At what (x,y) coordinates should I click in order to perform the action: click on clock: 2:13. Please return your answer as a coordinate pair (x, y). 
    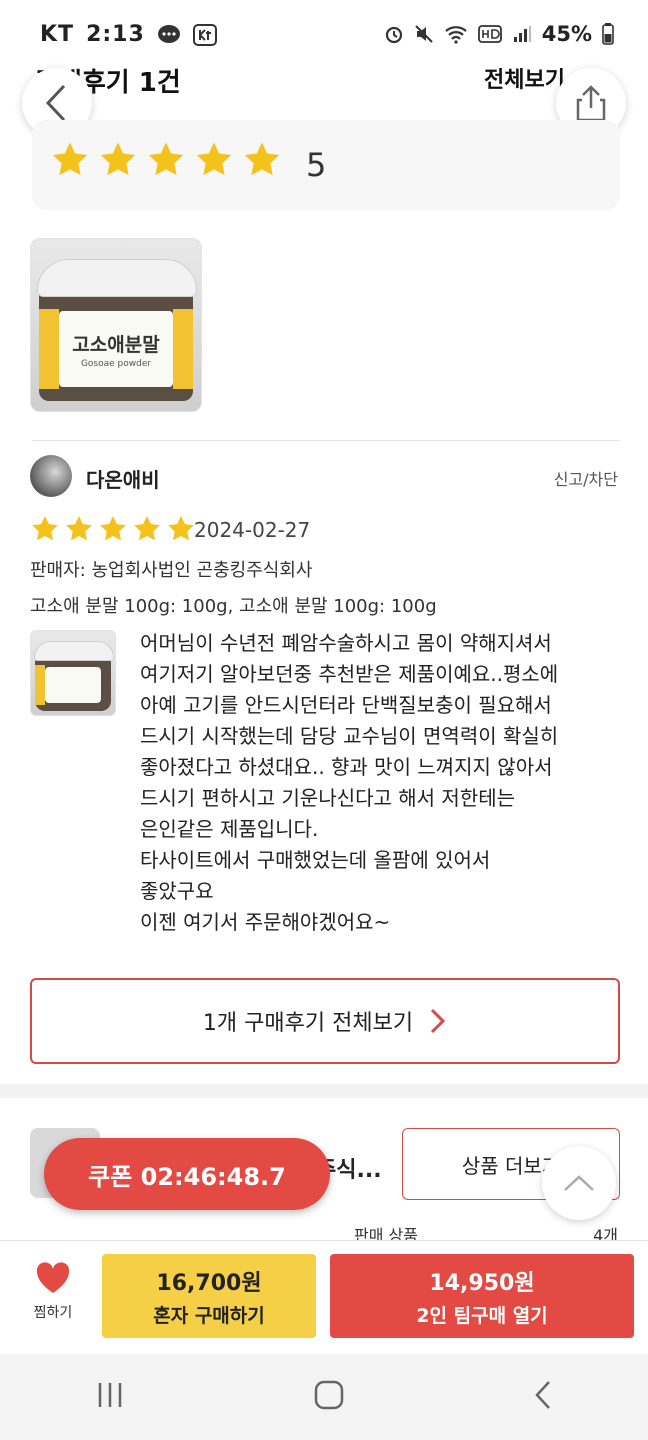
    Looking at the image, I should click on (115, 34).